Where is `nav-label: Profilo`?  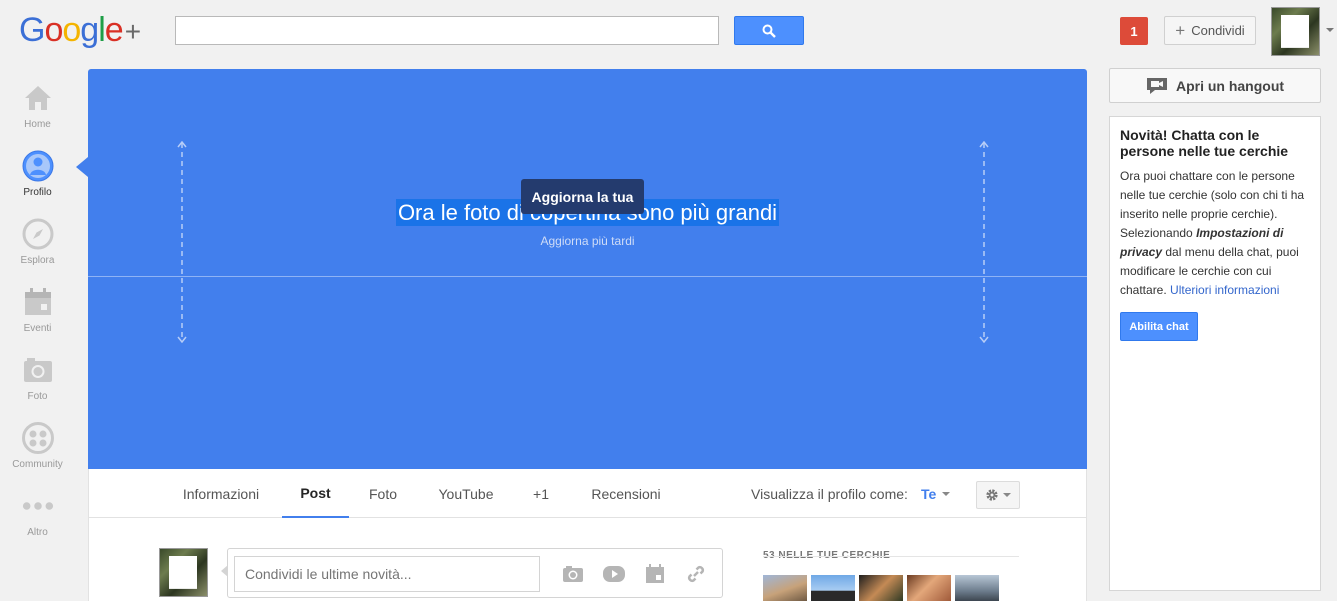
nav-label: Profilo is located at coordinates (37, 192).